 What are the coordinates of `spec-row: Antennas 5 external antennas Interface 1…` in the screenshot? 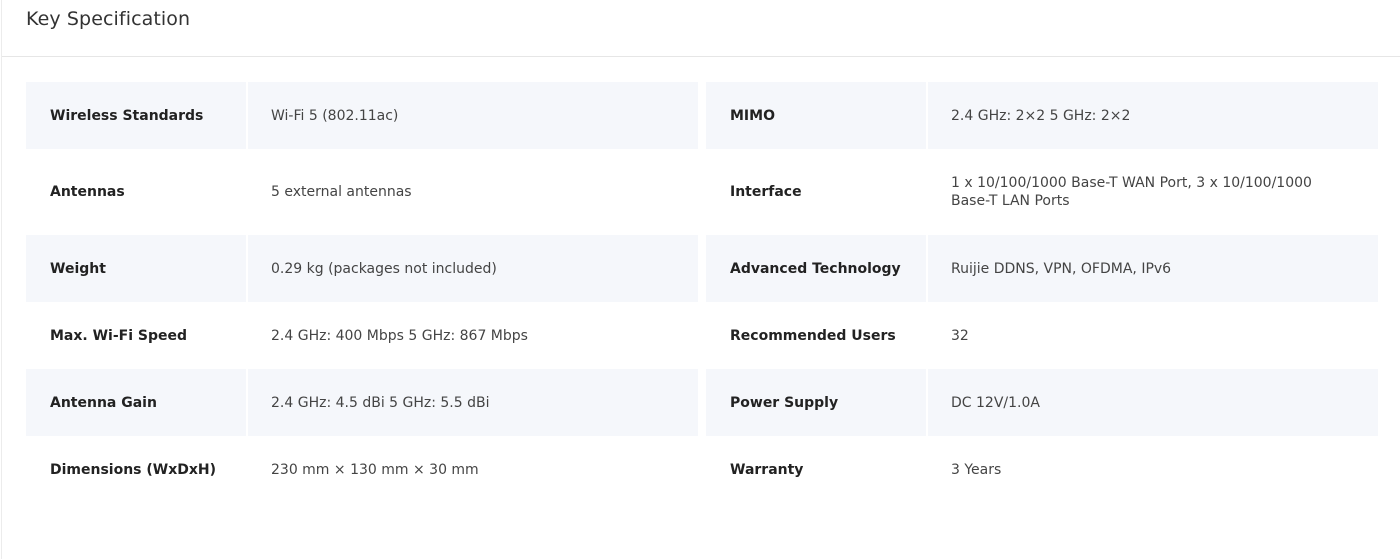 It's located at (702, 192).